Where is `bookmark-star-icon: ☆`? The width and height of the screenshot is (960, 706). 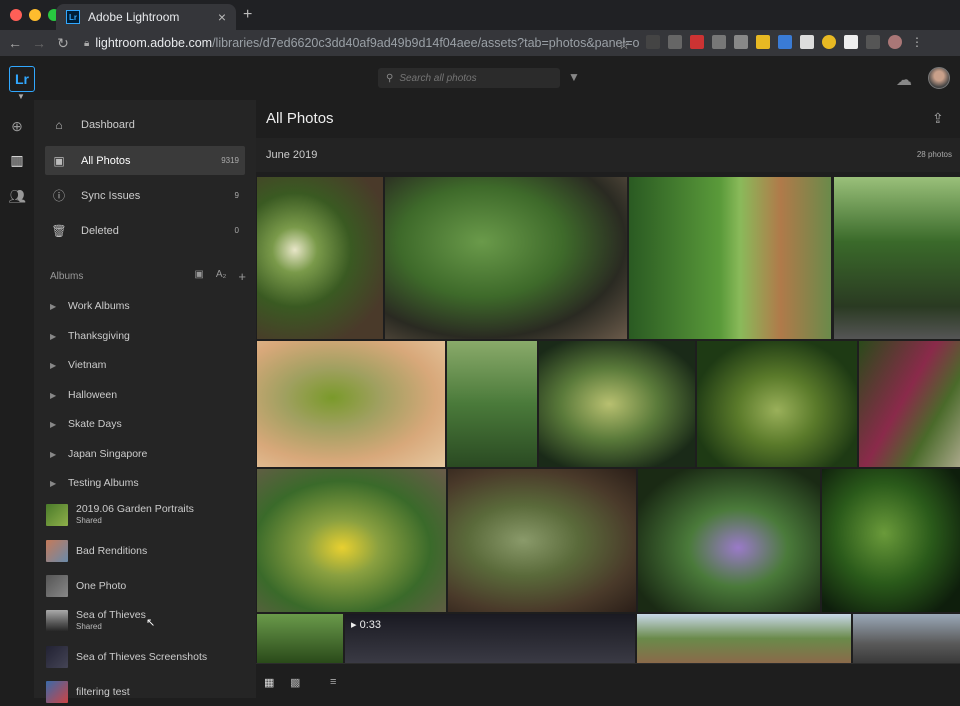 bookmark-star-icon: ☆ is located at coordinates (624, 44).